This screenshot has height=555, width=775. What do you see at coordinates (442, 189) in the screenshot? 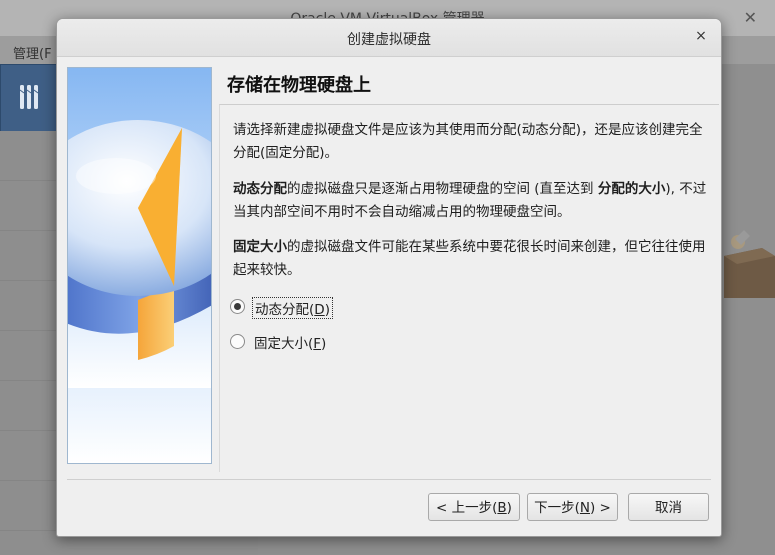
I see `dynamic-description-text: 的虚拟磁盘只是逐渐占用物理硬盘的空间 (直至达到` at bounding box center [442, 189].